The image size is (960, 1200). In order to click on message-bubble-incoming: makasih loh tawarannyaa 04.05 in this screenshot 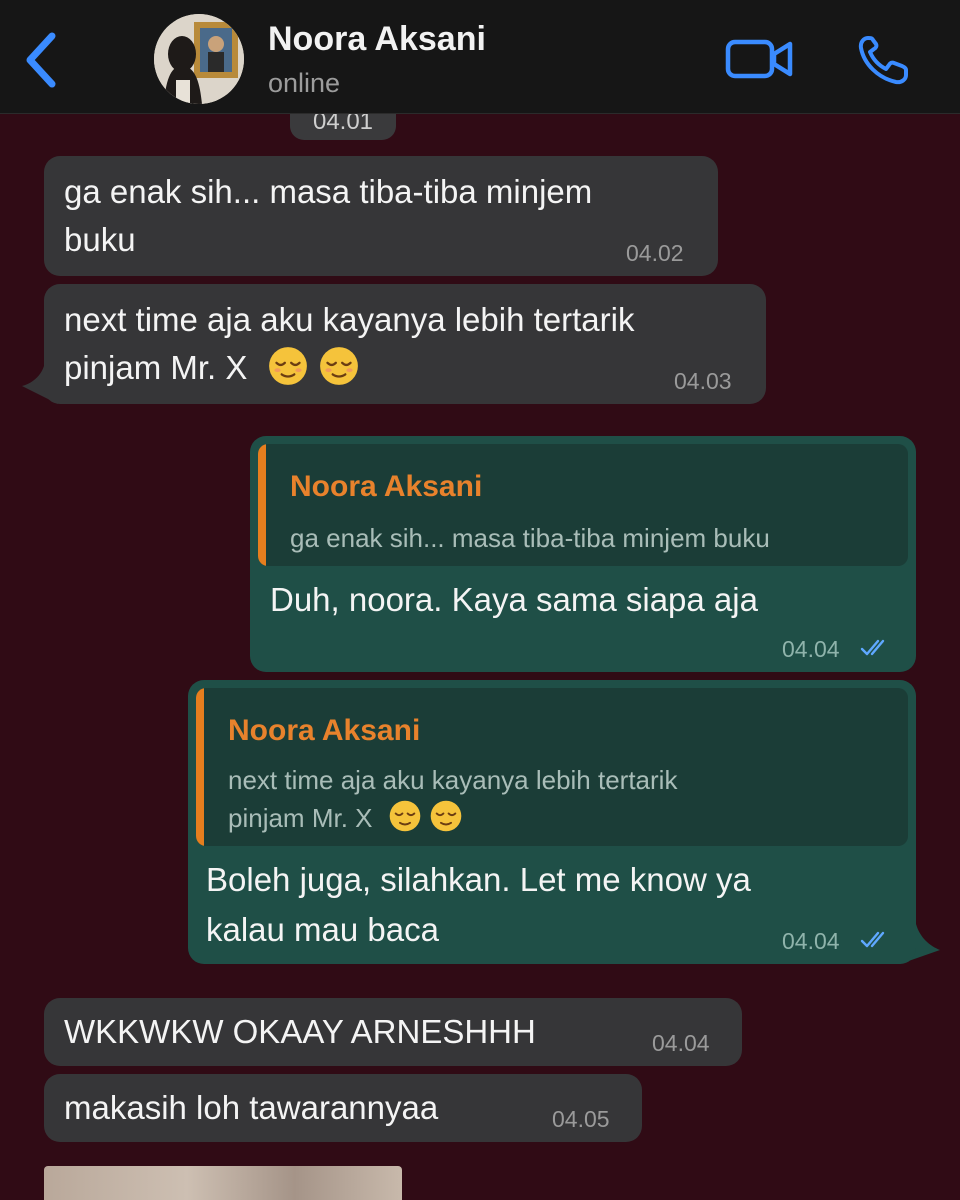, I will do `click(343, 1108)`.